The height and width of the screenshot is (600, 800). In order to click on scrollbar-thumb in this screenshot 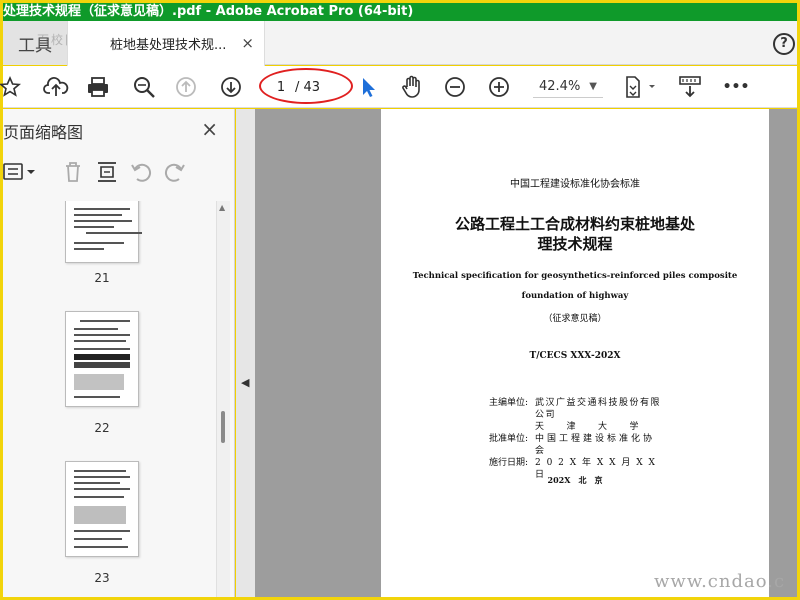, I will do `click(223, 427)`.